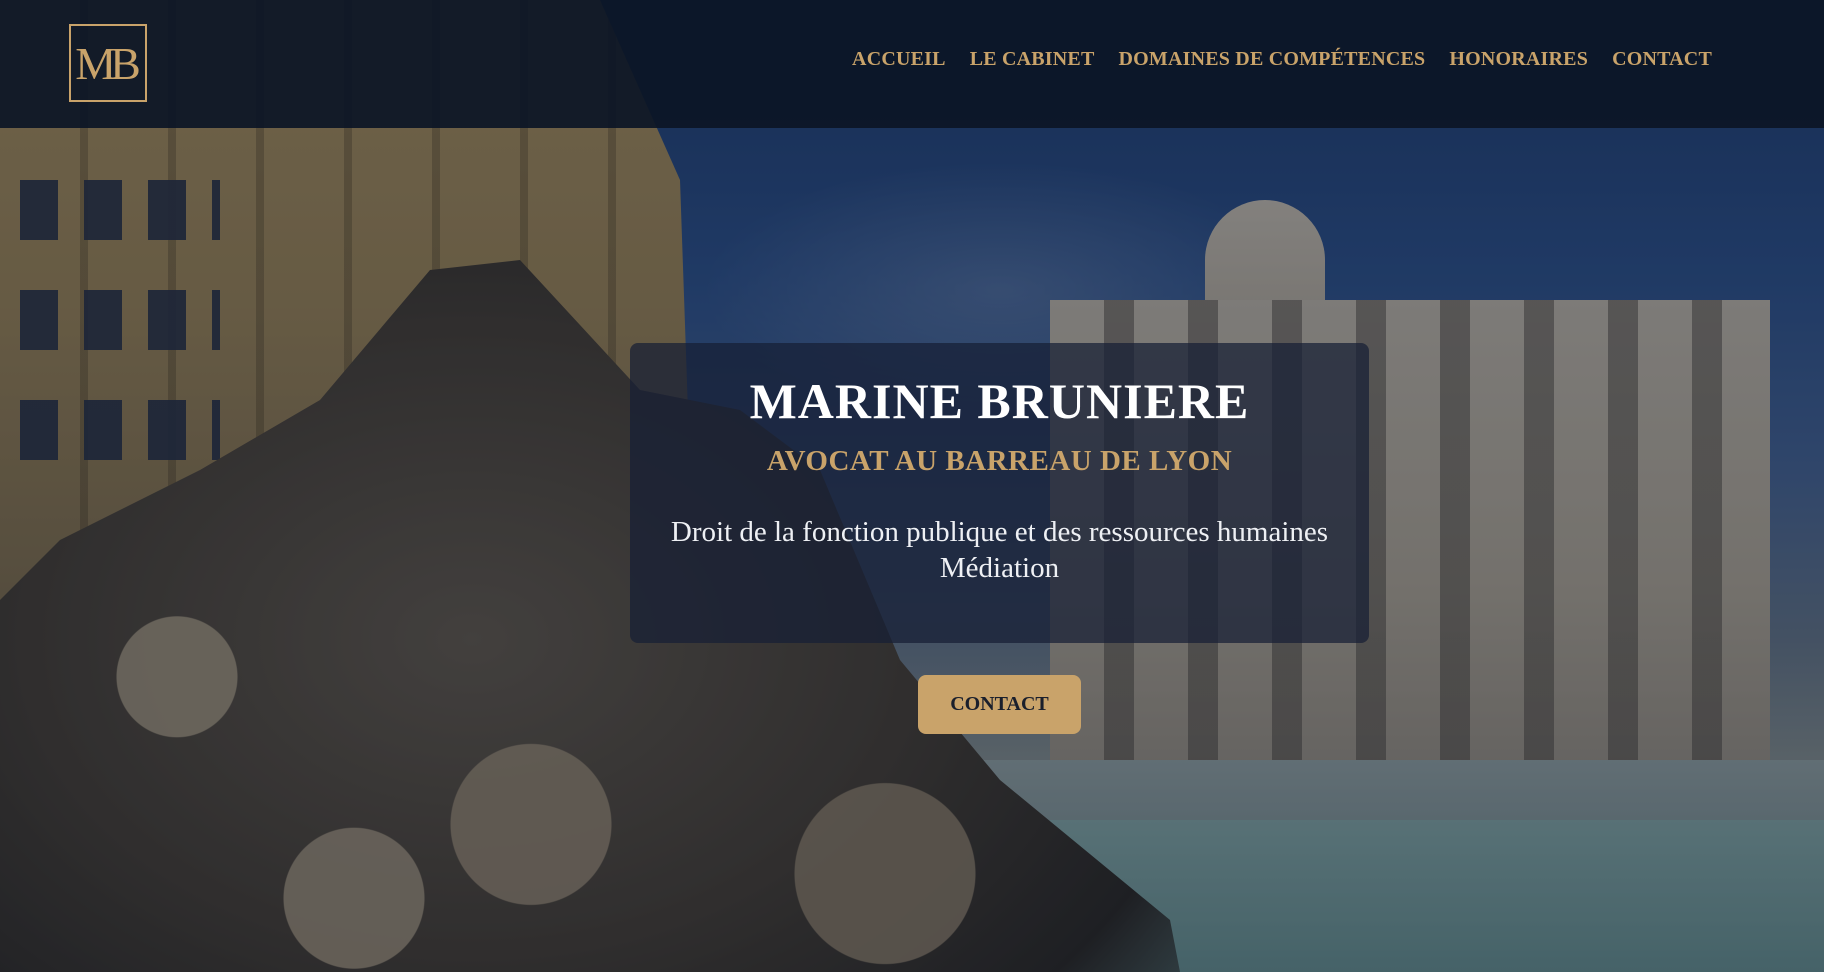 This screenshot has height=972, width=1824. Describe the element at coordinates (999, 401) in the screenshot. I see `lawyer-name: MARINE BRUNIERE` at that location.